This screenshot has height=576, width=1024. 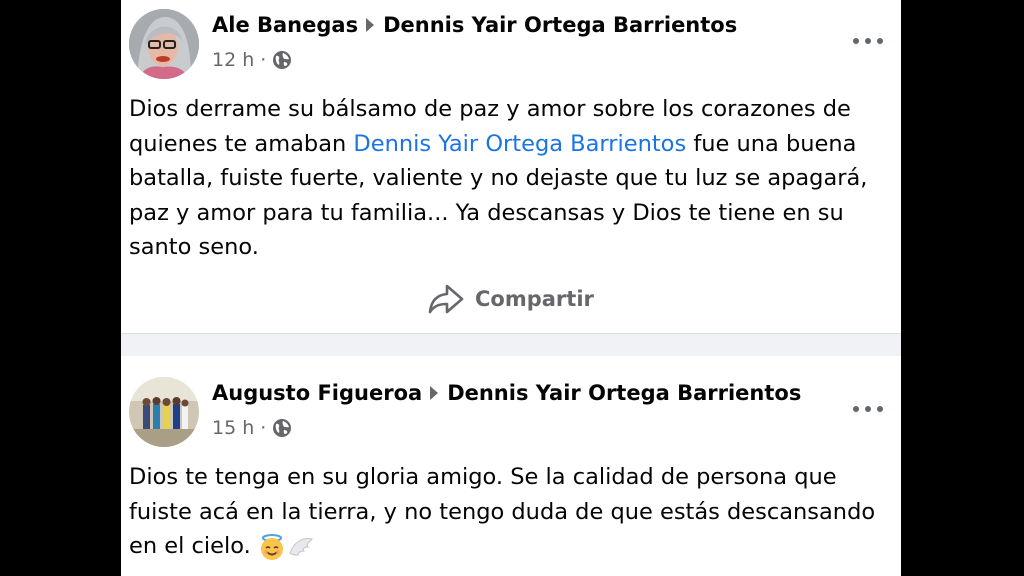 I want to click on share-icon, so click(x=446, y=299).